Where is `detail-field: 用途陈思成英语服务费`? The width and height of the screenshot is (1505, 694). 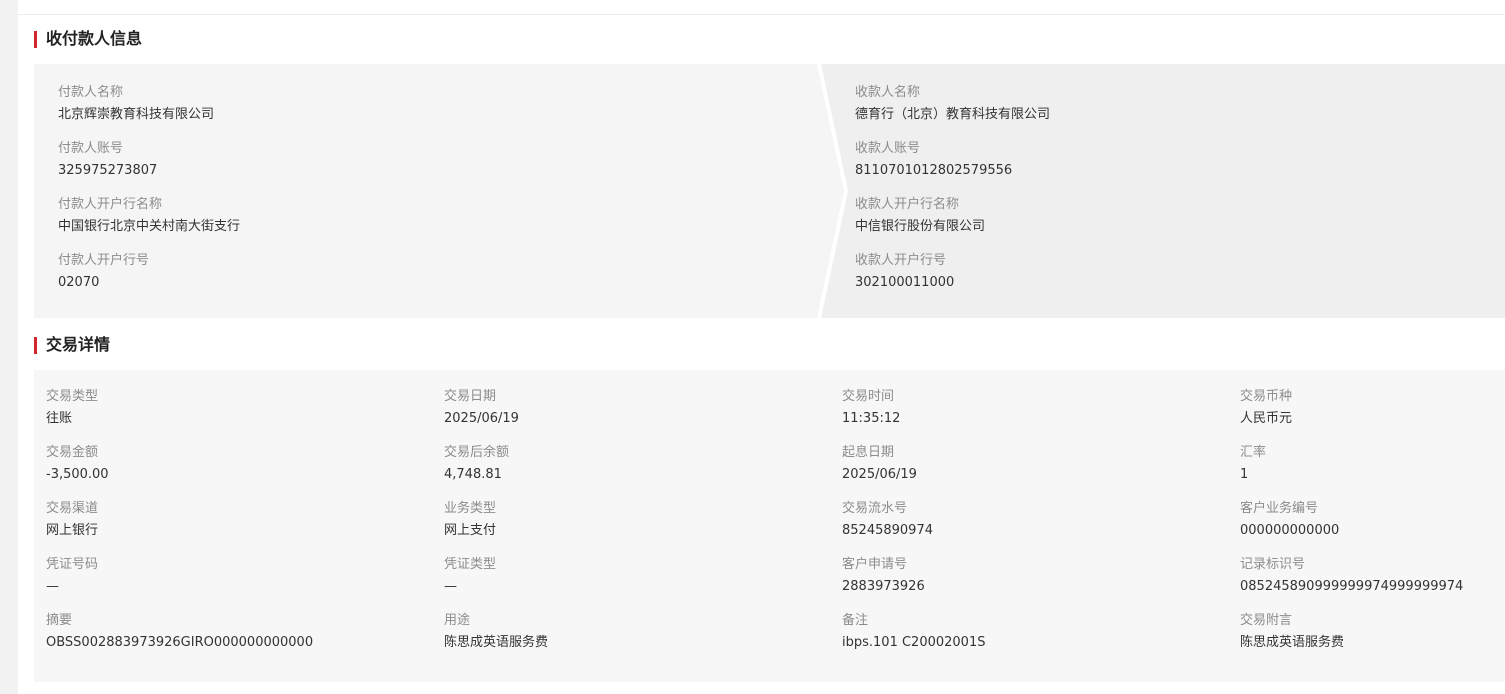 detail-field: 用途陈思成英语服务费 is located at coordinates (643, 640).